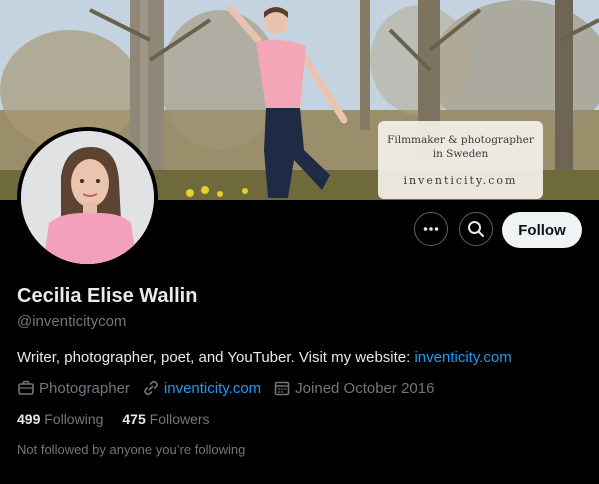 The width and height of the screenshot is (599, 484). I want to click on profile-stats: 499 Following 475 Followers, so click(123, 419).